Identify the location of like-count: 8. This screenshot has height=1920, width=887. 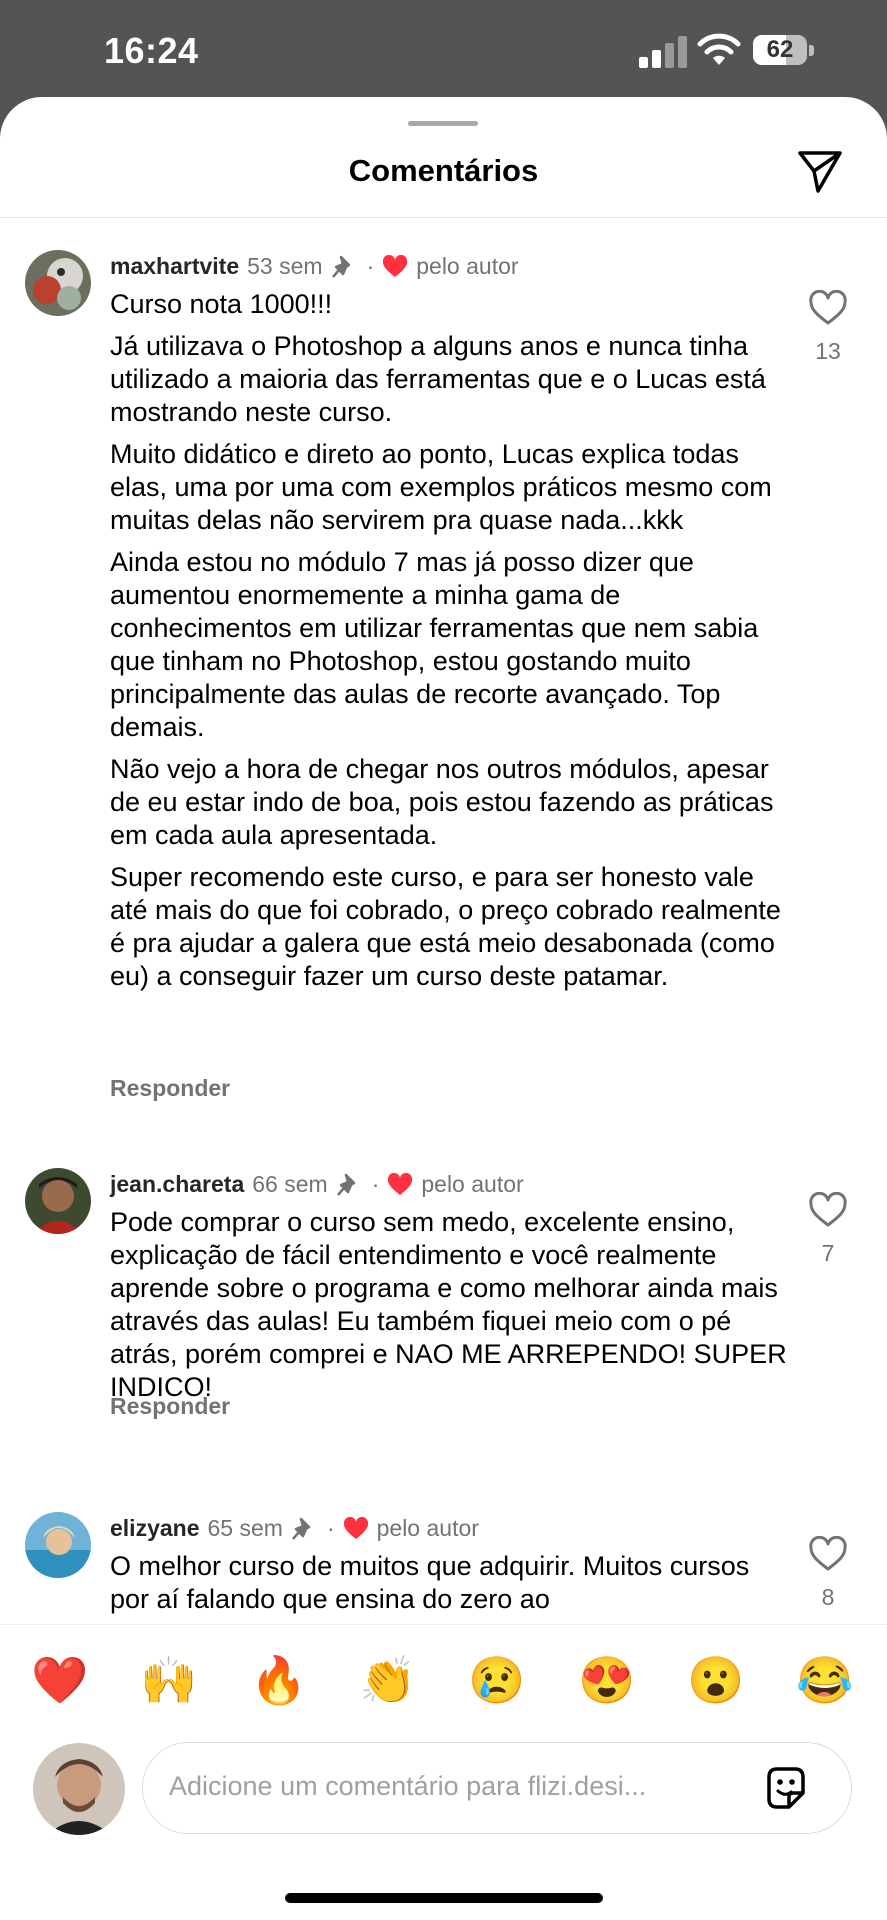
(828, 1597).